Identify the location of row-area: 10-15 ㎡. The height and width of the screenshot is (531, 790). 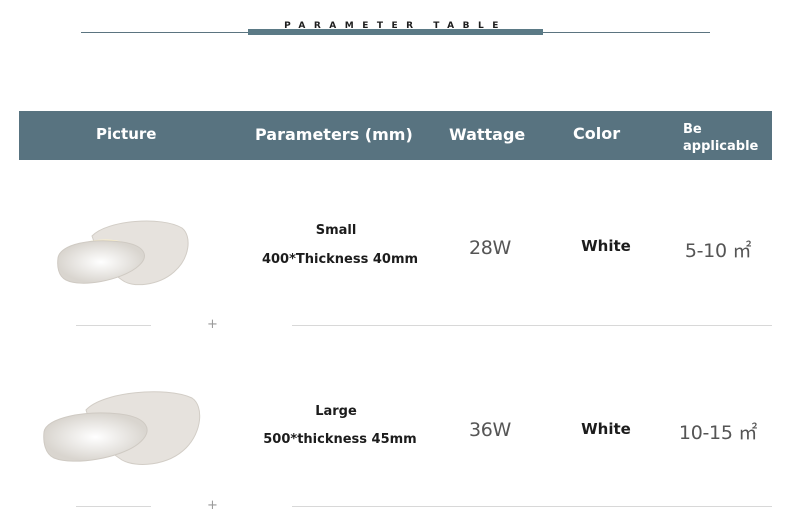
(718, 433).